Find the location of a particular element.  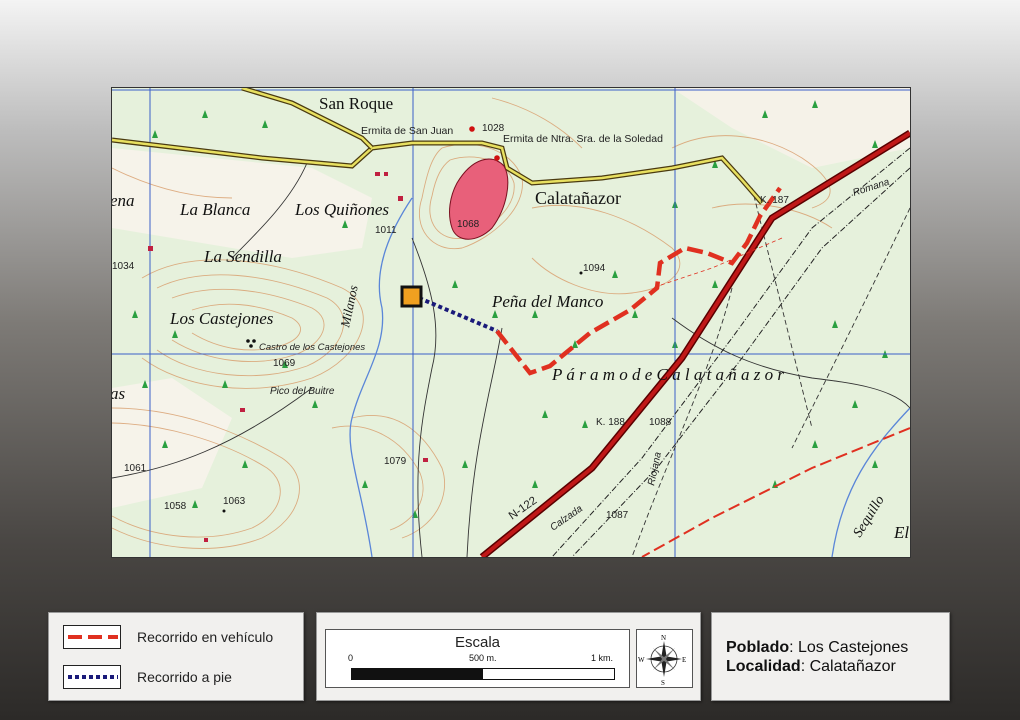

info-localidad-value: : Calatañazor is located at coordinates (848, 666).